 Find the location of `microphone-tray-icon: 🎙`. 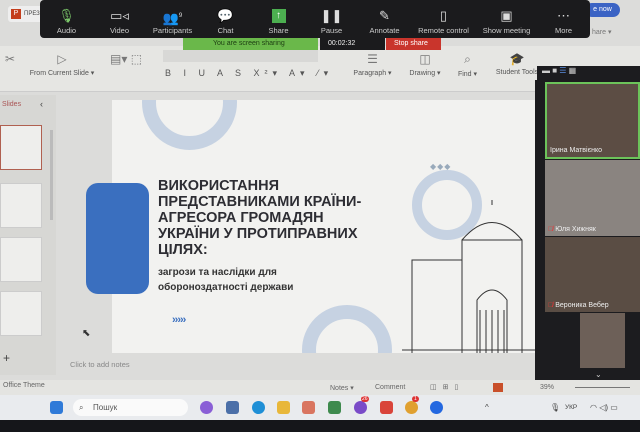

microphone-tray-icon: 🎙 is located at coordinates (555, 407).